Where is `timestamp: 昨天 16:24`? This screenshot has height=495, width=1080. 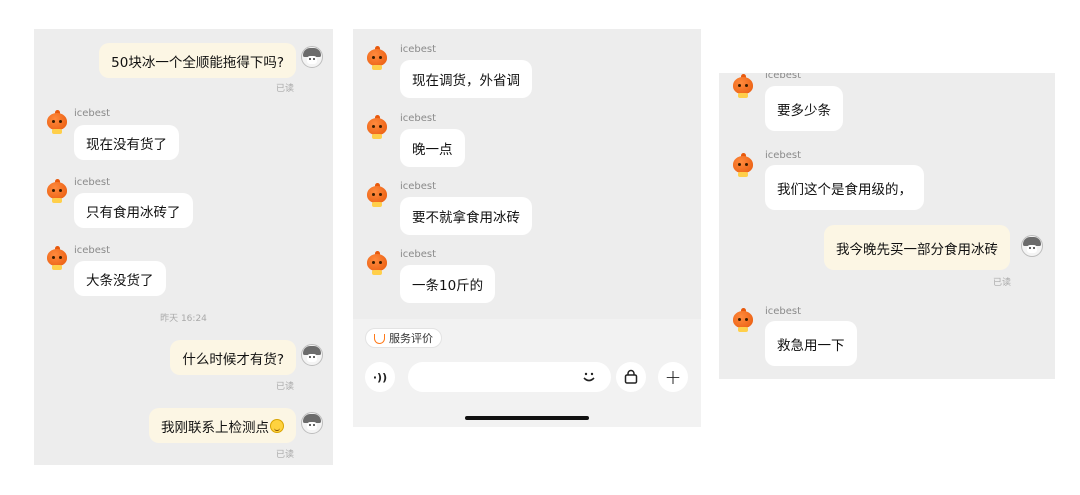 timestamp: 昨天 16:24 is located at coordinates (183, 319).